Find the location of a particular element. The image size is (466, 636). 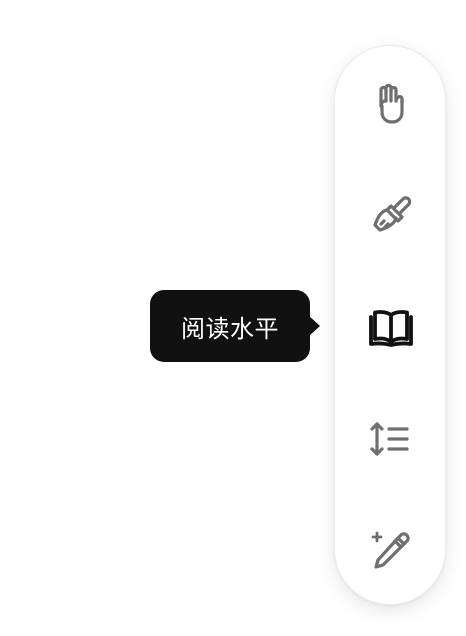

magic-pen-icon is located at coordinates (390, 550).